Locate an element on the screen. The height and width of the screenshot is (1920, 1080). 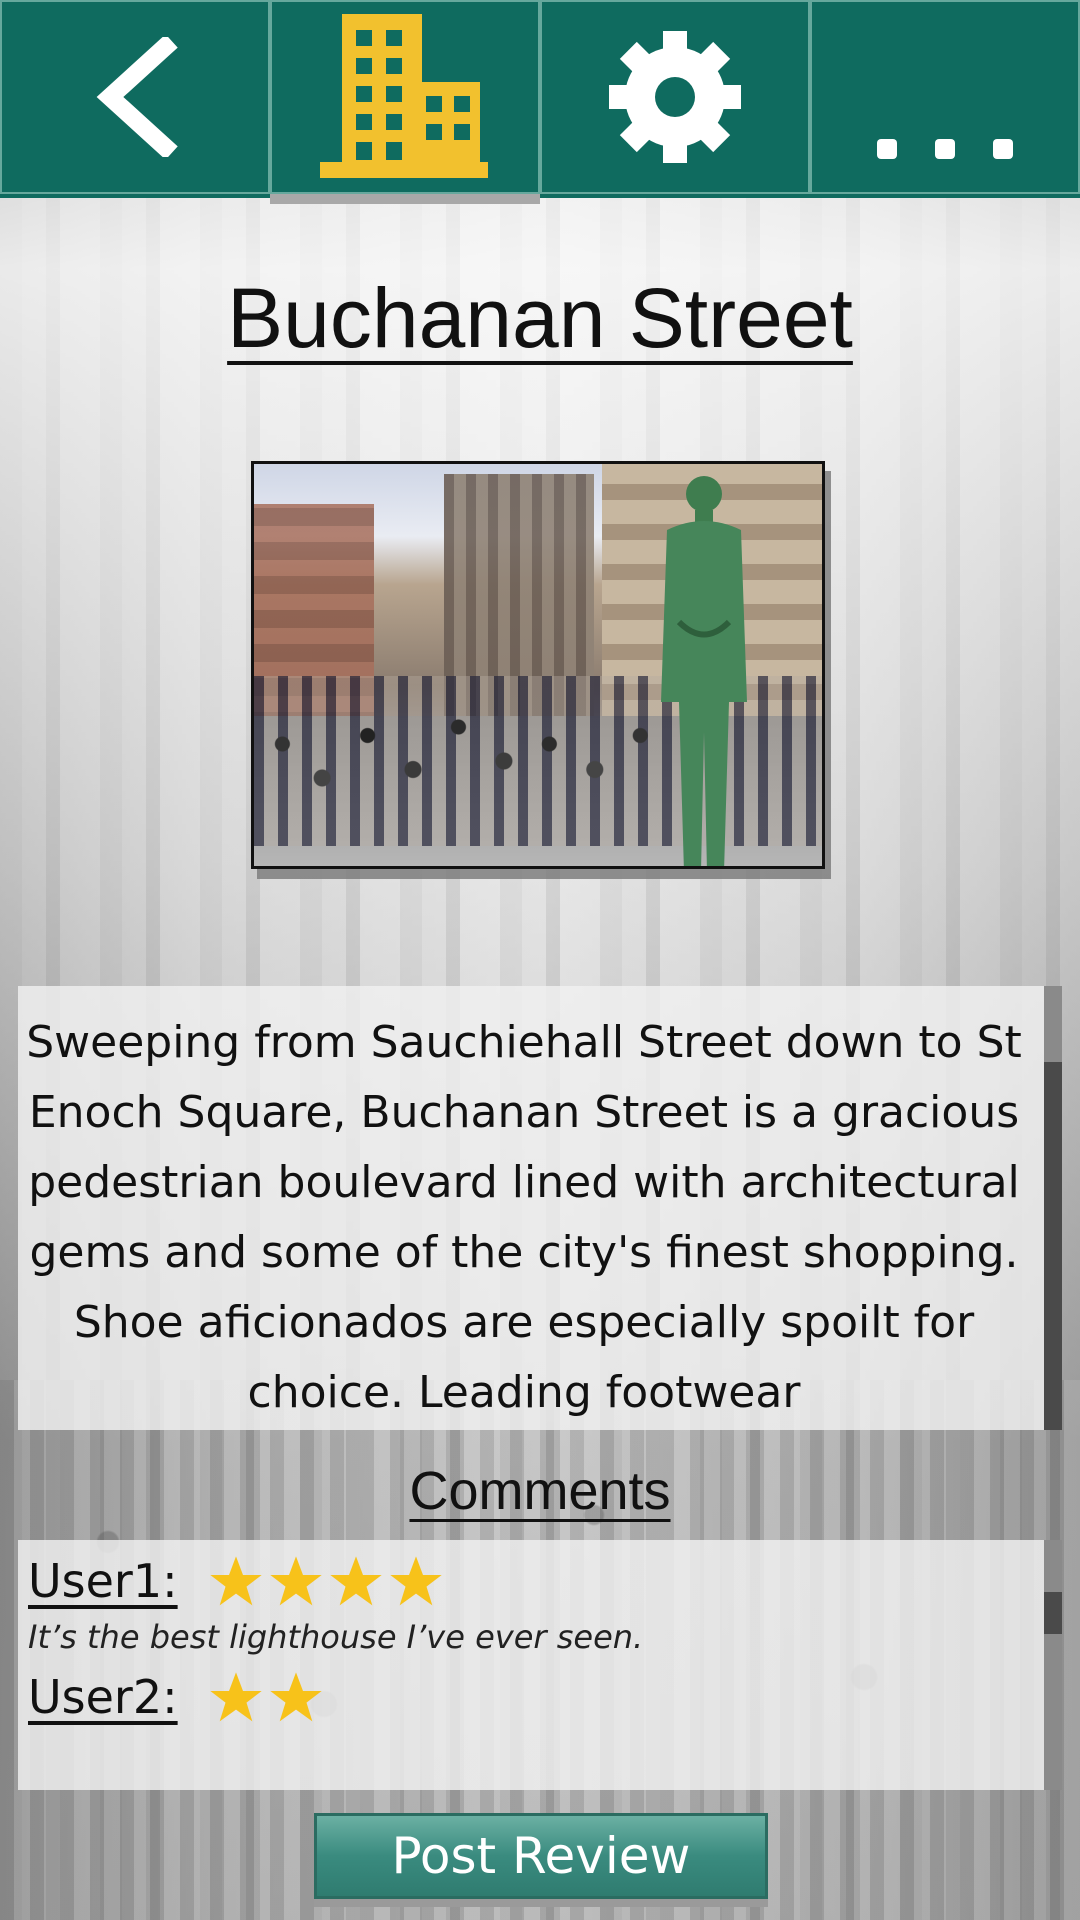
post-review-button: Post Review is located at coordinates (541, 1856).